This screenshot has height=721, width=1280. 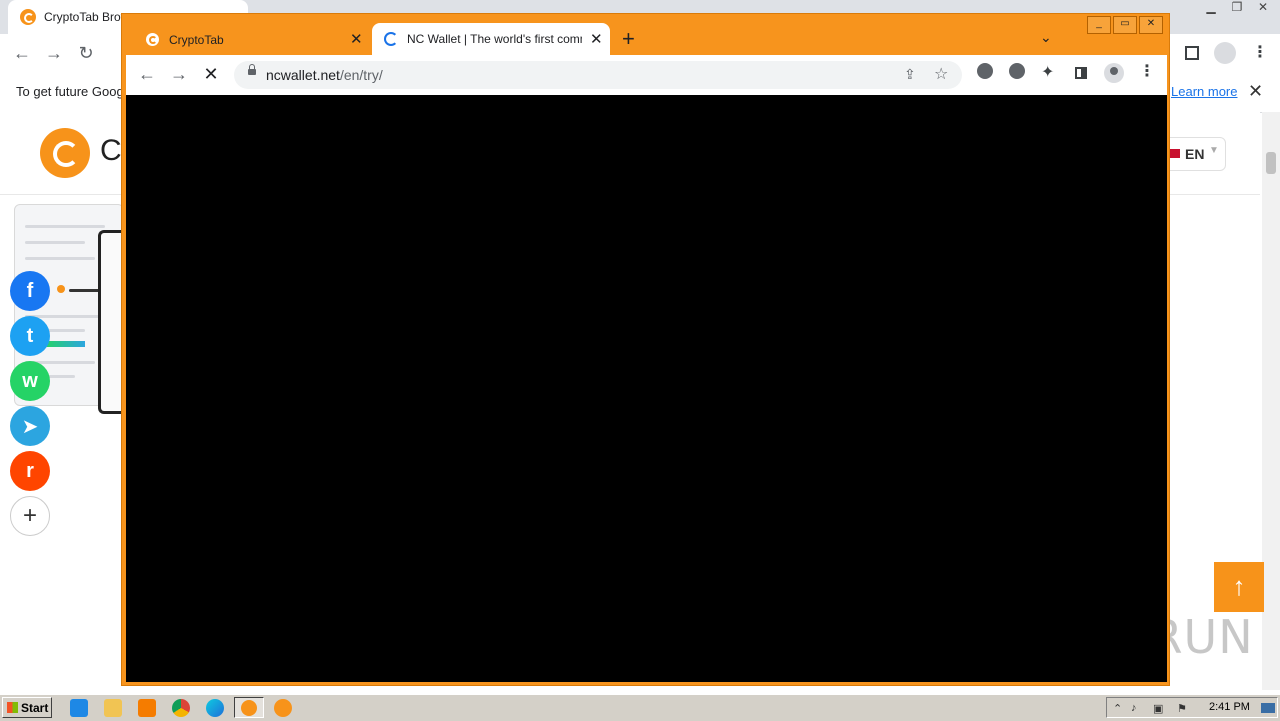 What do you see at coordinates (30, 291) in the screenshot?
I see `facebook-share-icon: f` at bounding box center [30, 291].